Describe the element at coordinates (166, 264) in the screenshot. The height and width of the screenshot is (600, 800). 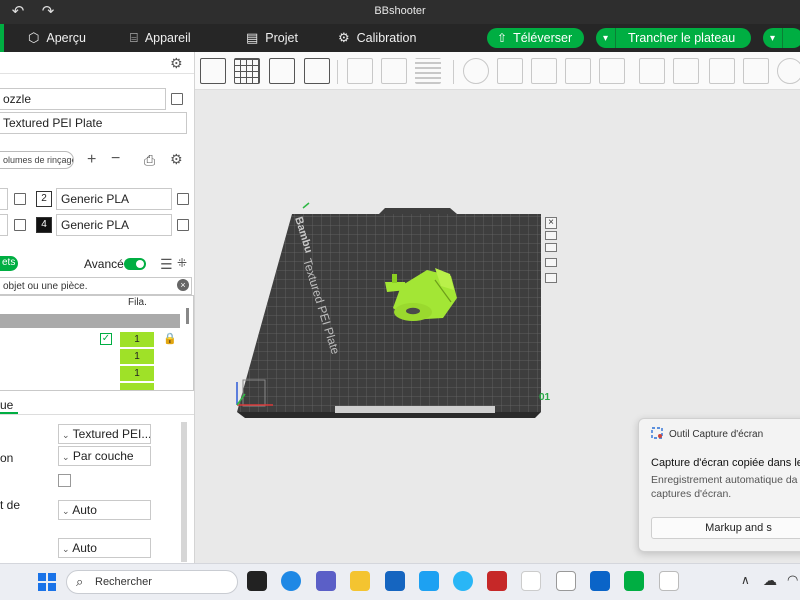
I see `list-icon: ☰` at that location.